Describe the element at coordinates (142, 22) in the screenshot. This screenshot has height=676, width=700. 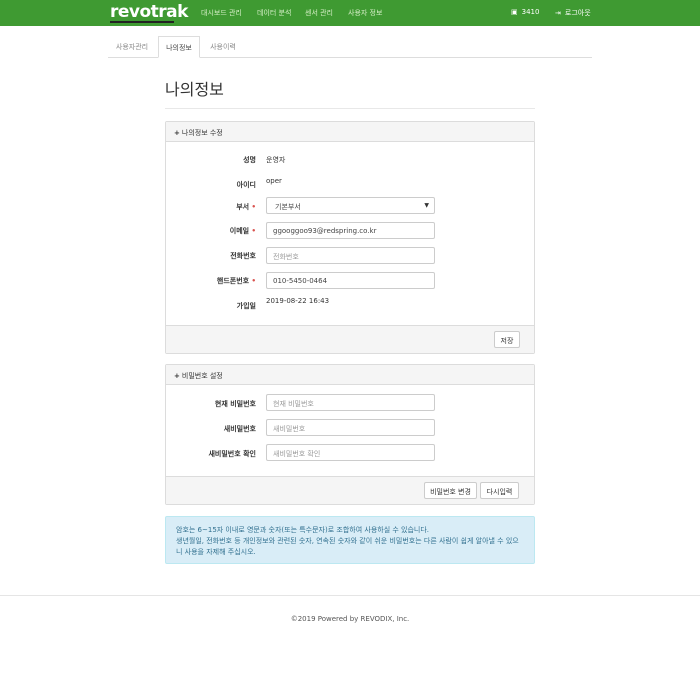
I see `logo-underline` at that location.